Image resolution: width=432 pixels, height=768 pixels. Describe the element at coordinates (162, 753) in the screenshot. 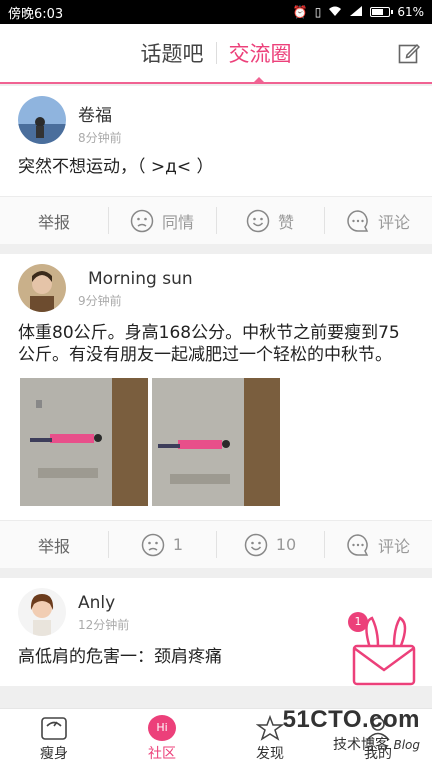

I see `nav-community-label: 社区` at that location.